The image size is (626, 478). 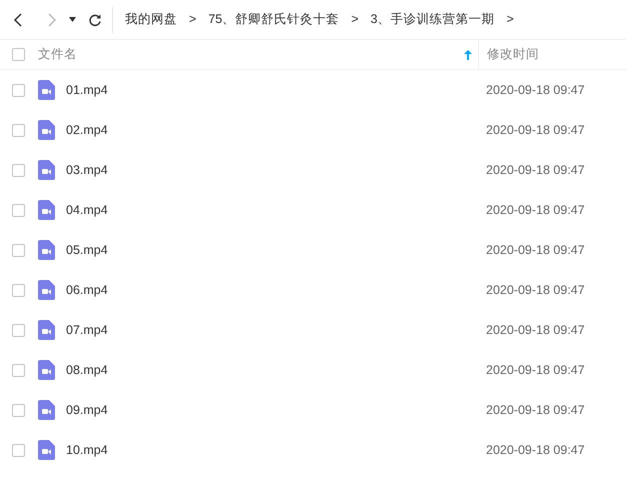 I want to click on forward-icon, so click(x=52, y=19).